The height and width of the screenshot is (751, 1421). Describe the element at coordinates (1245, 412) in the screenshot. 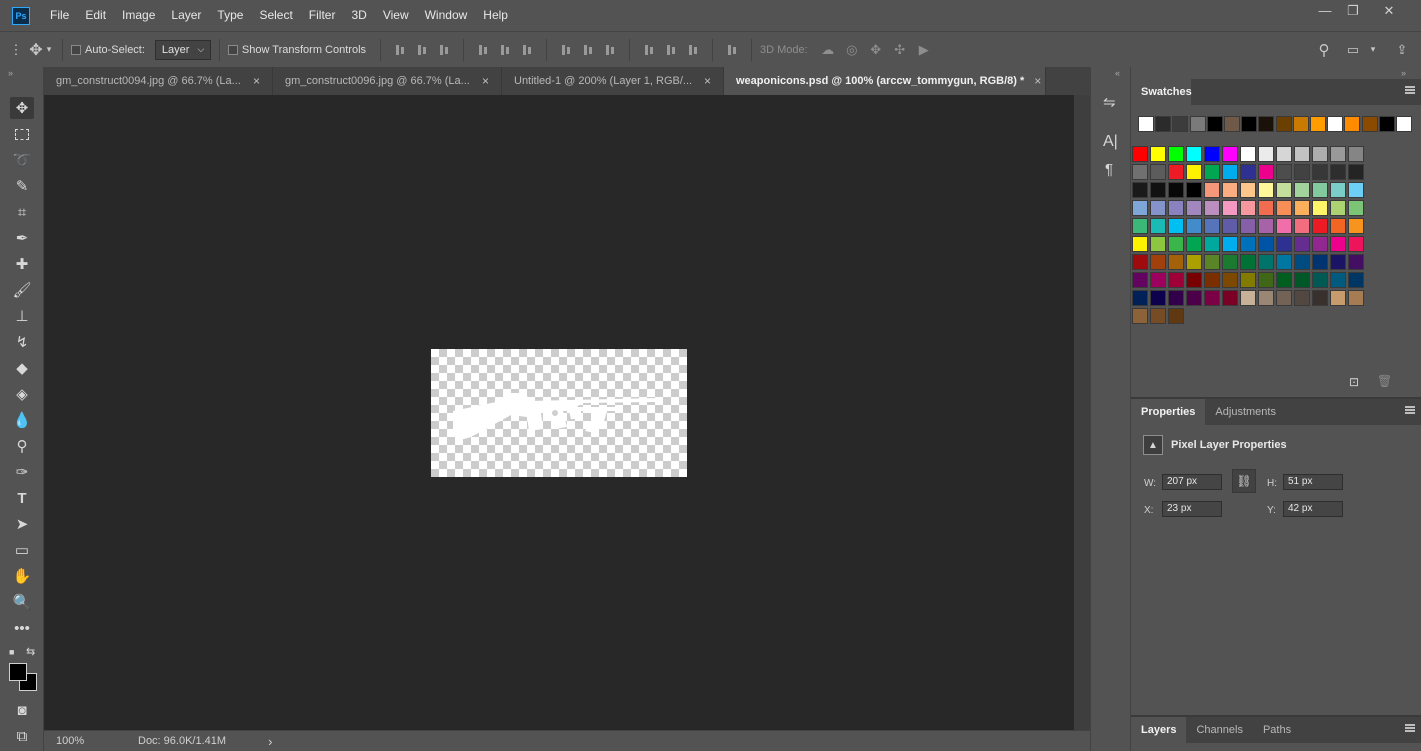

I see `tab-adjustments: Adjustments` at that location.